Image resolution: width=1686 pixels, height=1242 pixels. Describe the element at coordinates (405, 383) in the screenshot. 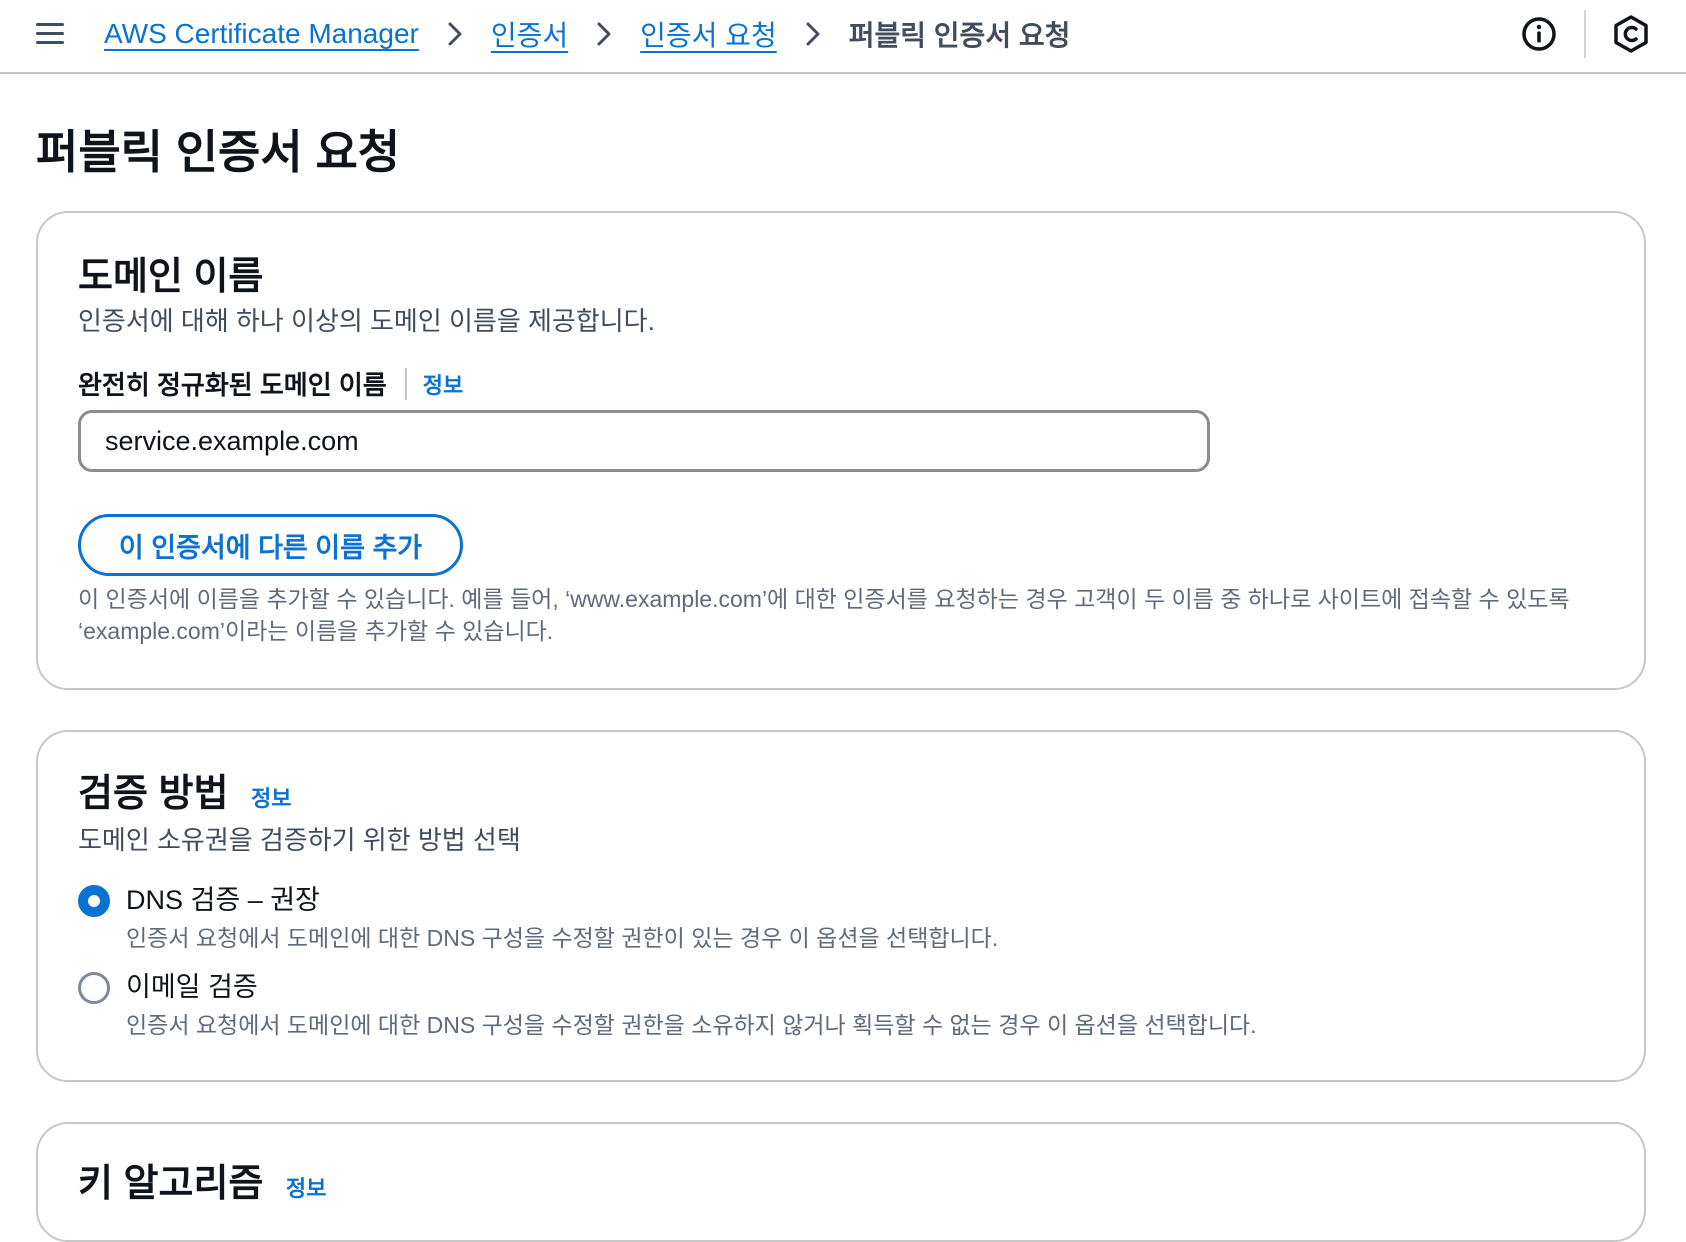

I see `label-divider` at that location.